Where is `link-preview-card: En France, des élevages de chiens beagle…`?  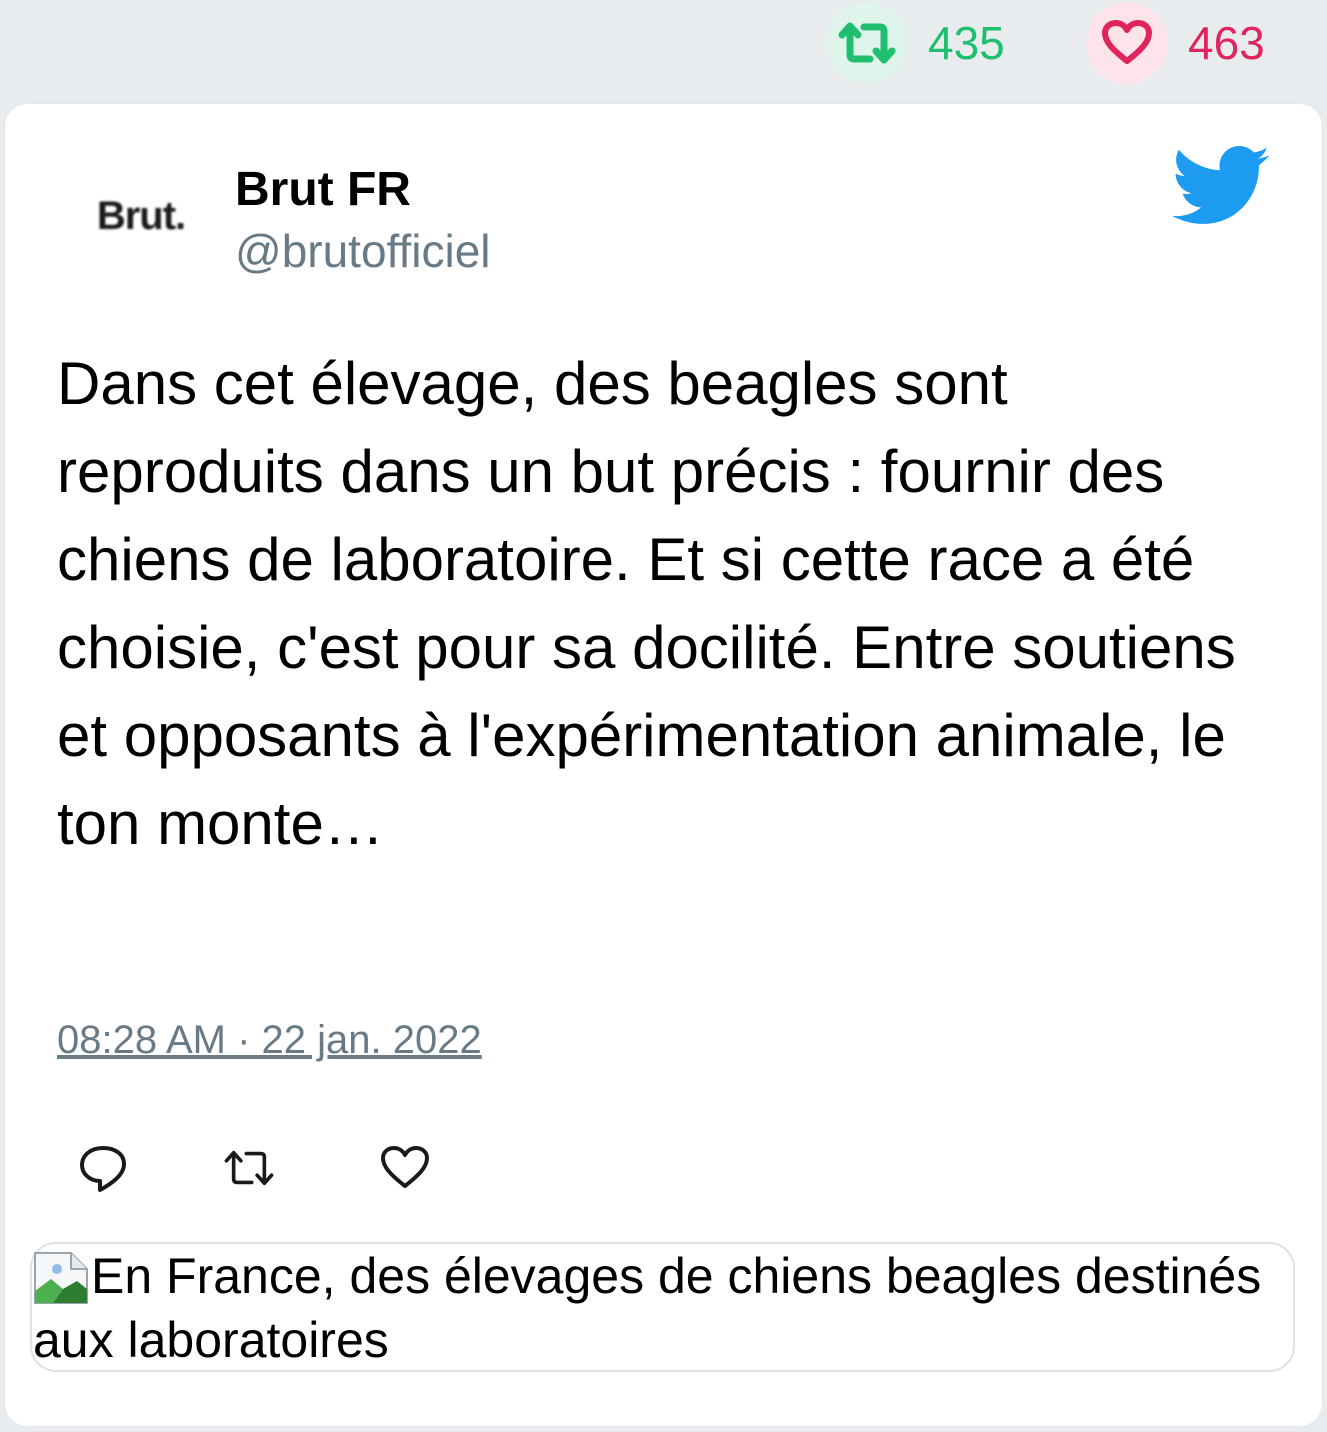 link-preview-card: En France, des élevages de chiens beagle… is located at coordinates (662, 1307).